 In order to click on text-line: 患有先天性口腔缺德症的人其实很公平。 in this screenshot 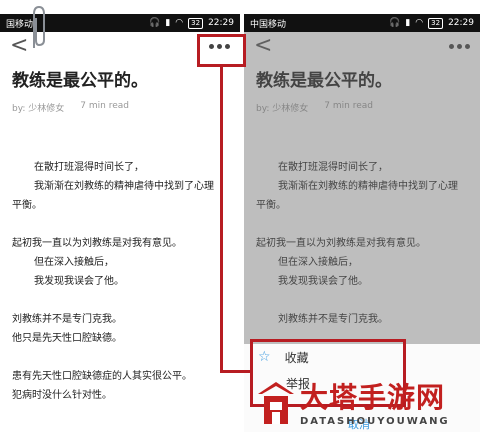, I will do `click(102, 376)`.